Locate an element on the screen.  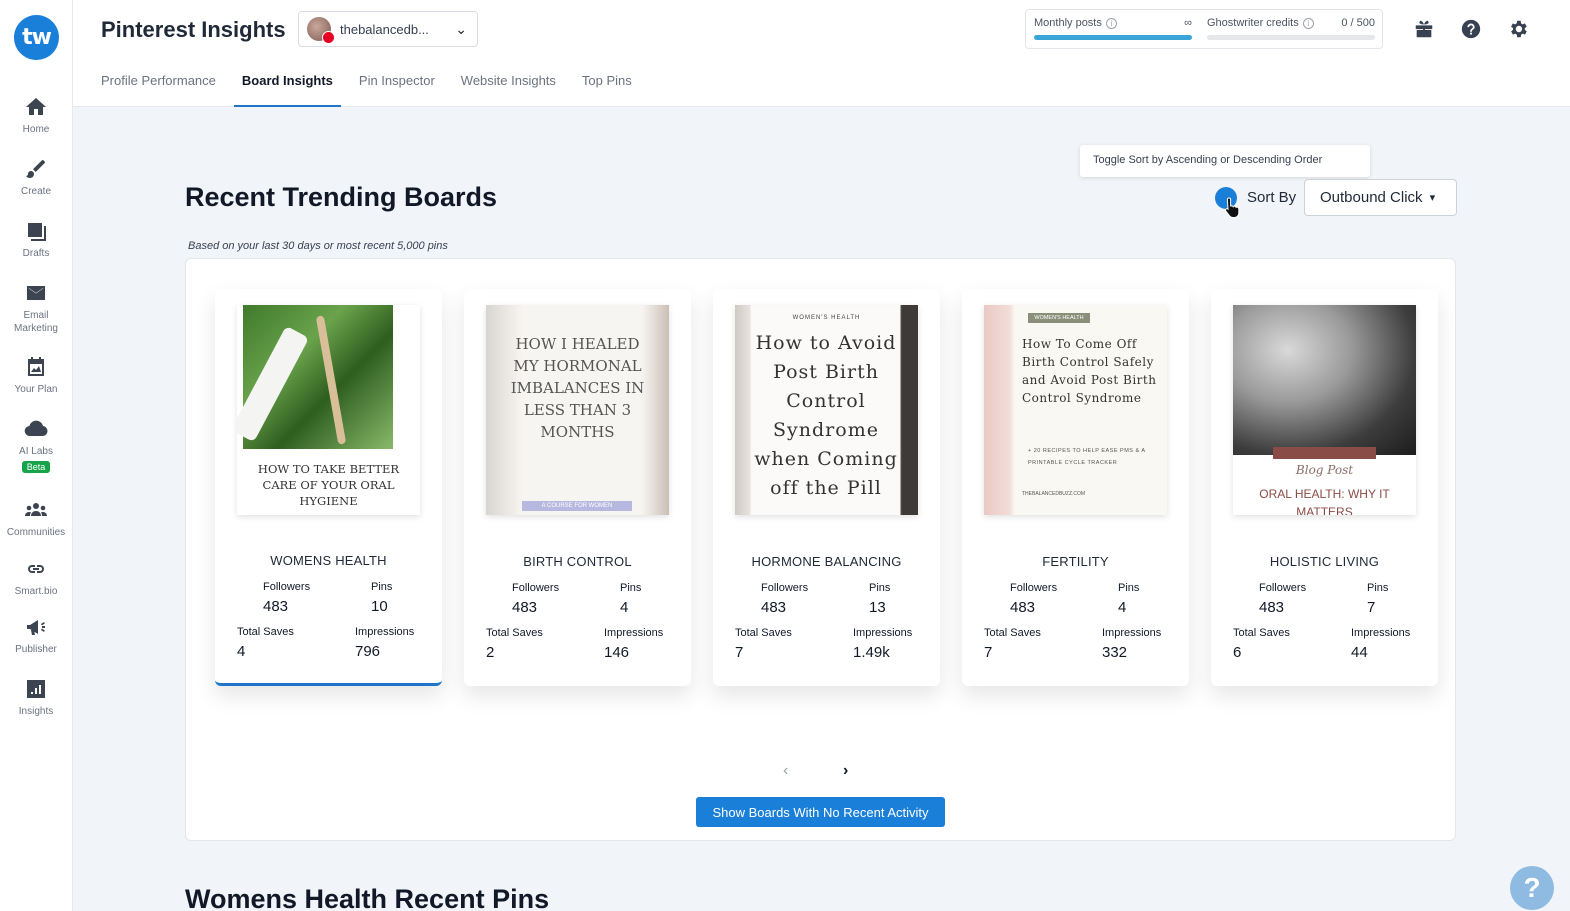
pin-script: Blog Post is located at coordinates (1324, 470).